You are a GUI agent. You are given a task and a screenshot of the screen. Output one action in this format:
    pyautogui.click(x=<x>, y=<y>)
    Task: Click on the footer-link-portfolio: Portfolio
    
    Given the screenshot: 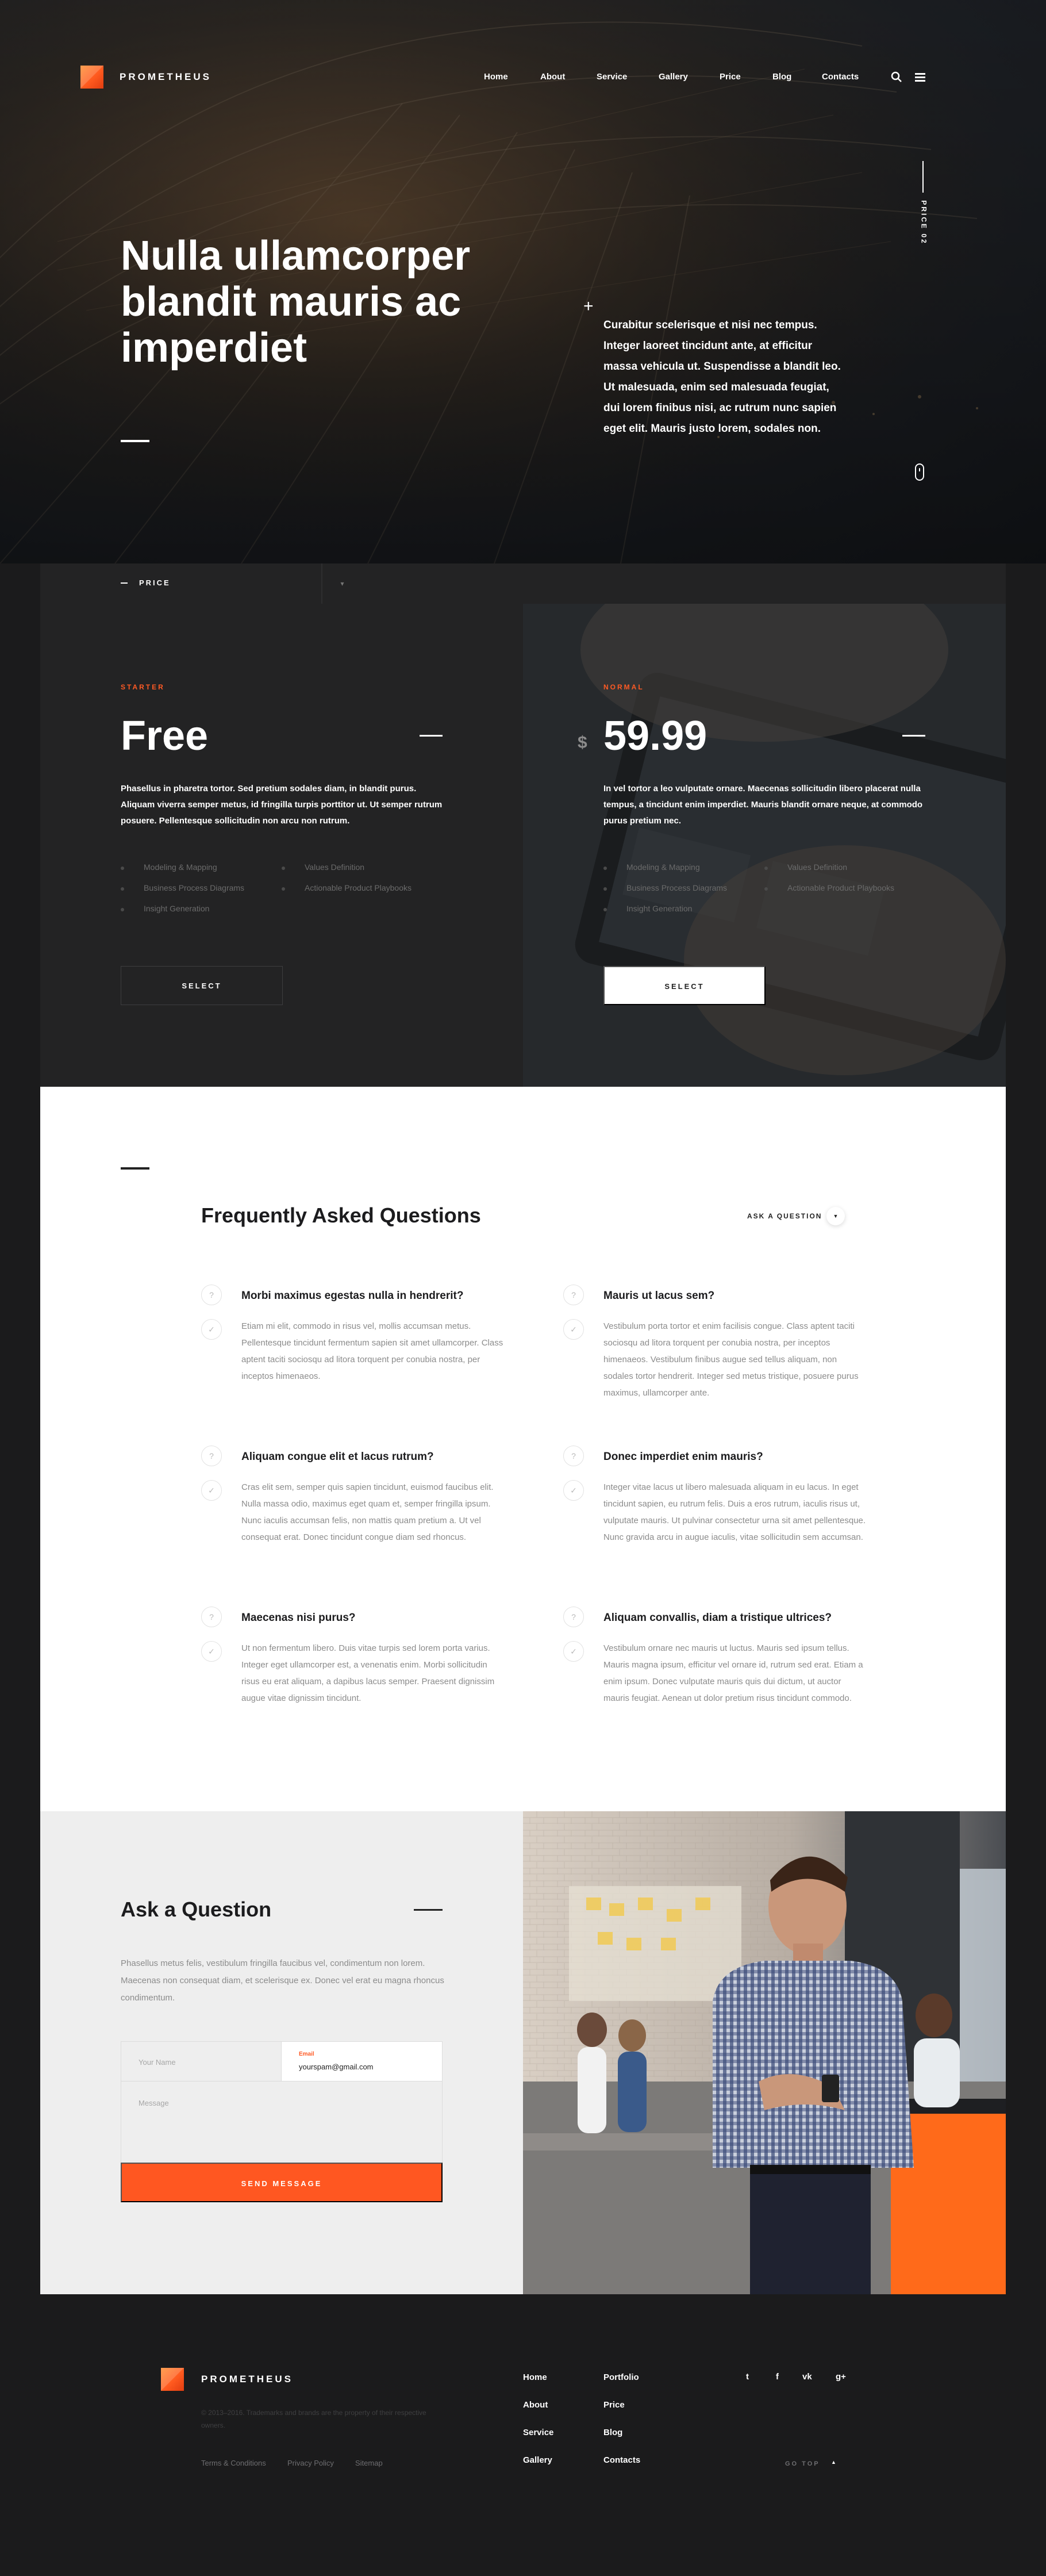 What is the action you would take?
    pyautogui.click(x=621, y=2377)
    